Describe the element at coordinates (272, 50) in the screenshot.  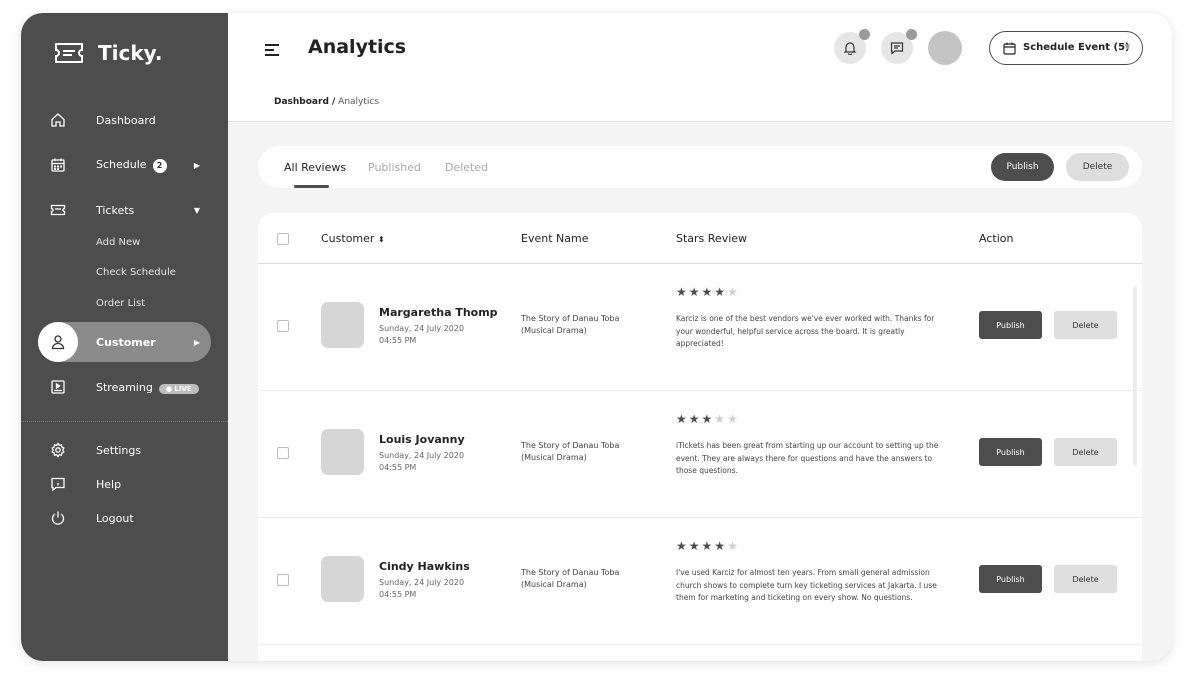
I see `menu-icon` at that location.